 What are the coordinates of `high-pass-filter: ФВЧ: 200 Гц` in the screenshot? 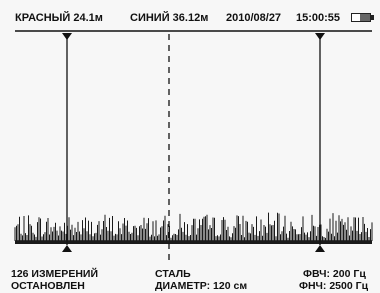 It's located at (334, 274).